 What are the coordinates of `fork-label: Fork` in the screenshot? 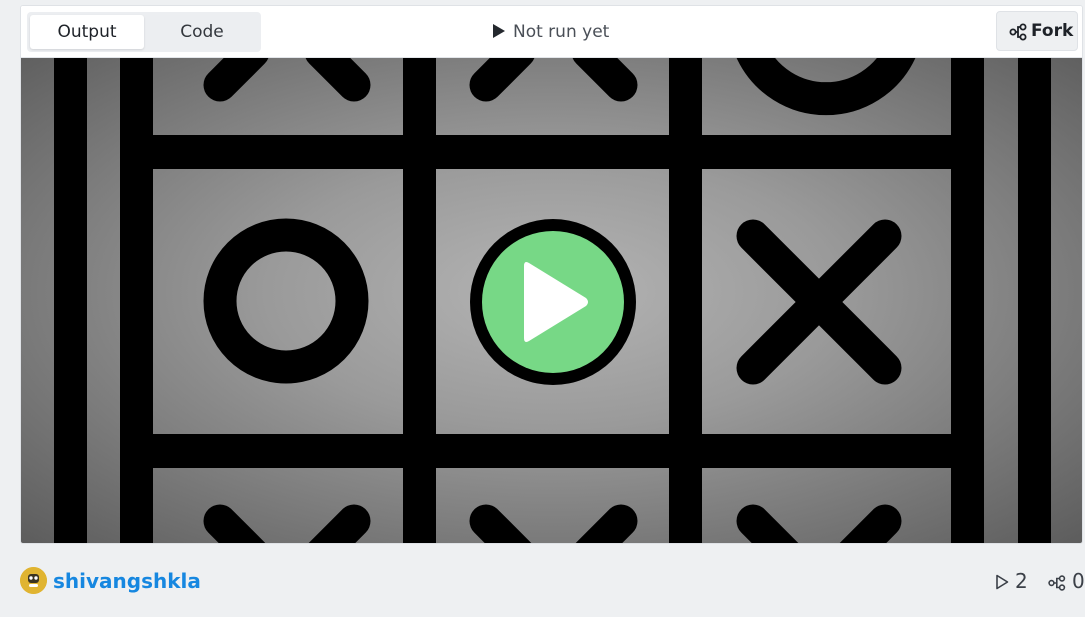 It's located at (1052, 31).